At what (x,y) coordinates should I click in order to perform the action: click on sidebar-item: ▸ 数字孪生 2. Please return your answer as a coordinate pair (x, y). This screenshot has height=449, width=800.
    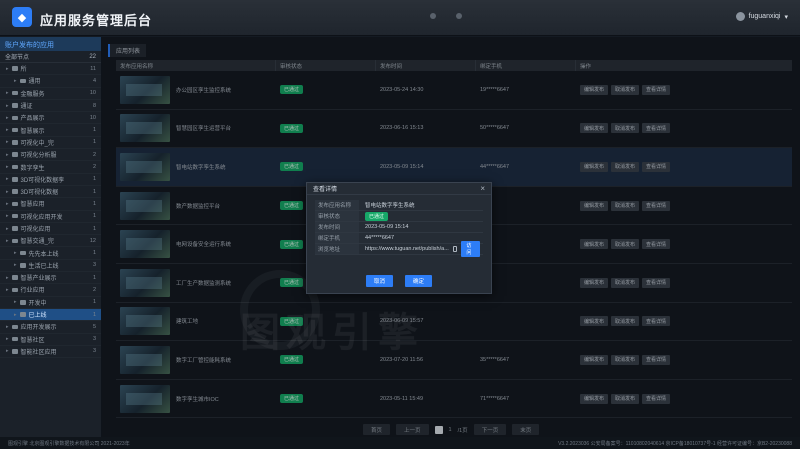
    Looking at the image, I should click on (50, 167).